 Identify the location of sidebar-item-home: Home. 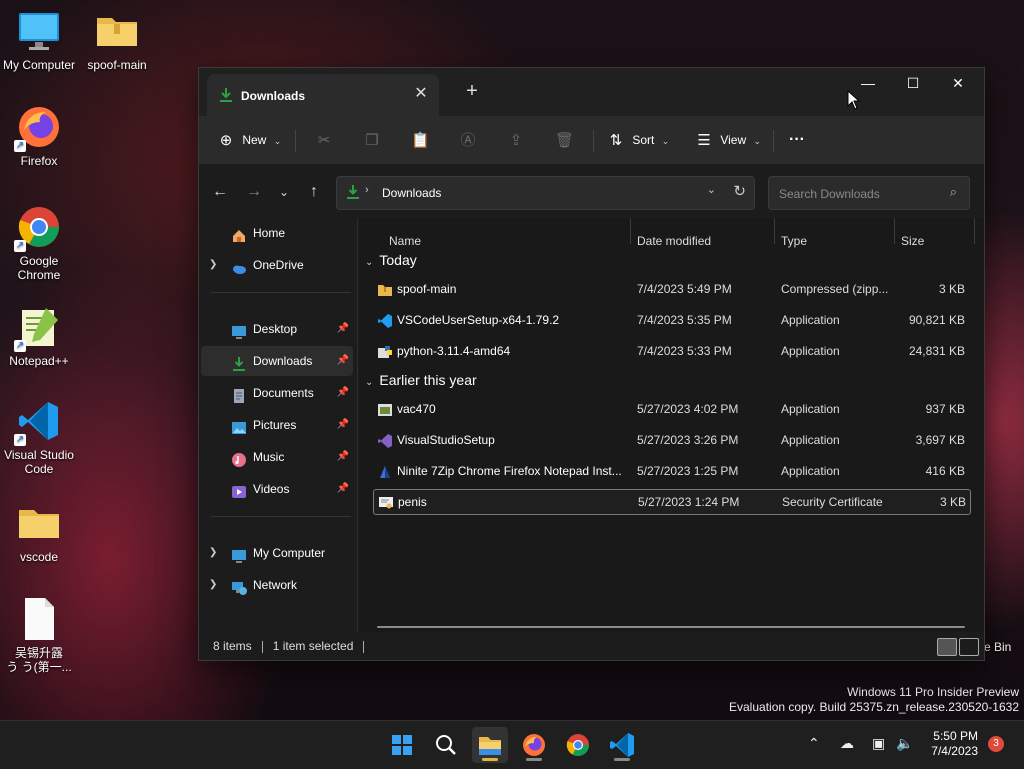
(277, 233).